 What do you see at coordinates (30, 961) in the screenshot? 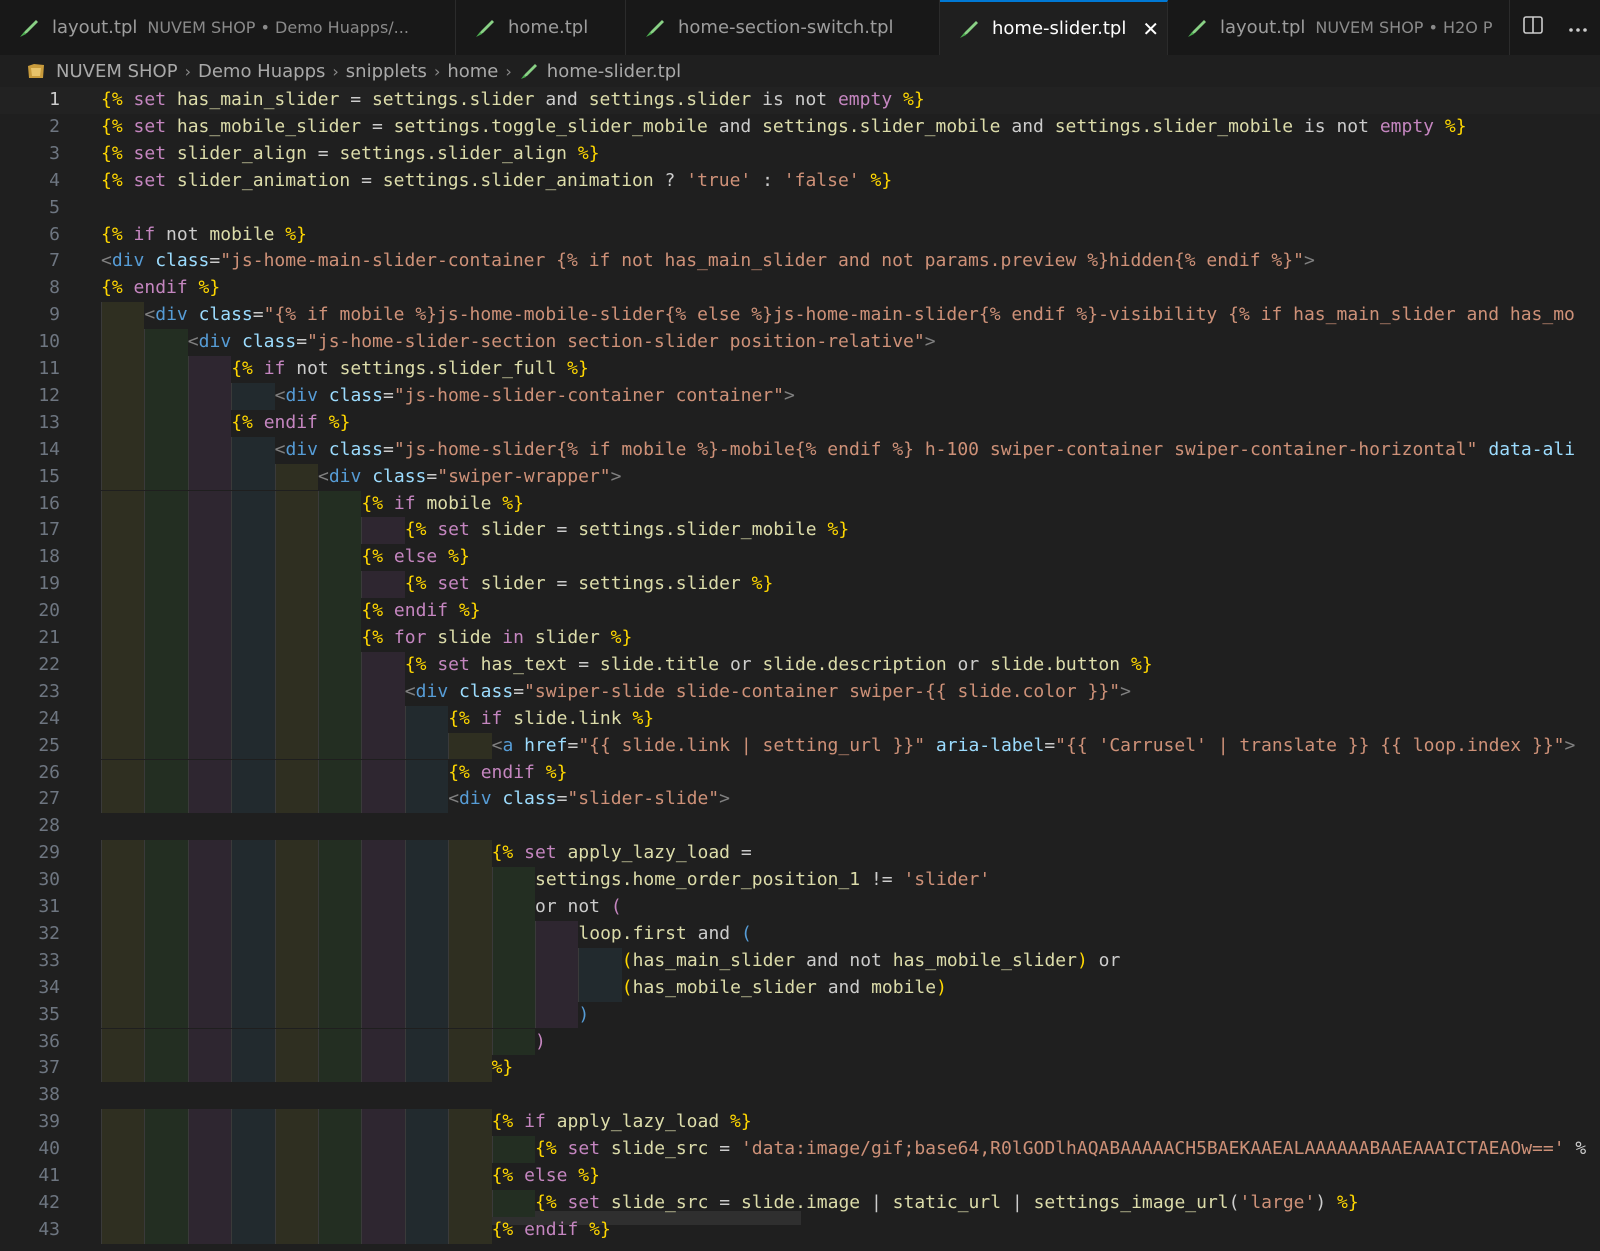
I see `line-number: 33` at bounding box center [30, 961].